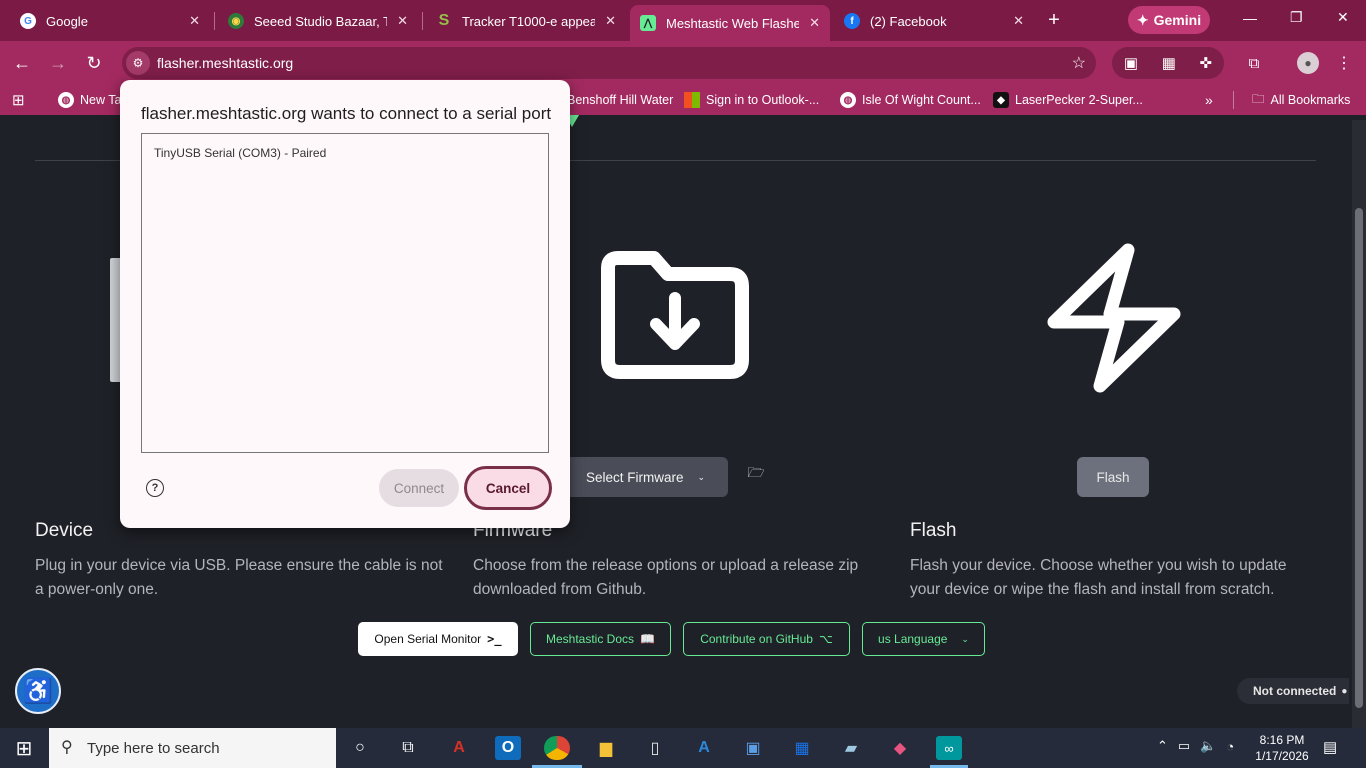  Describe the element at coordinates (444, 20) in the screenshot. I see `shopify-icon: S` at that location.